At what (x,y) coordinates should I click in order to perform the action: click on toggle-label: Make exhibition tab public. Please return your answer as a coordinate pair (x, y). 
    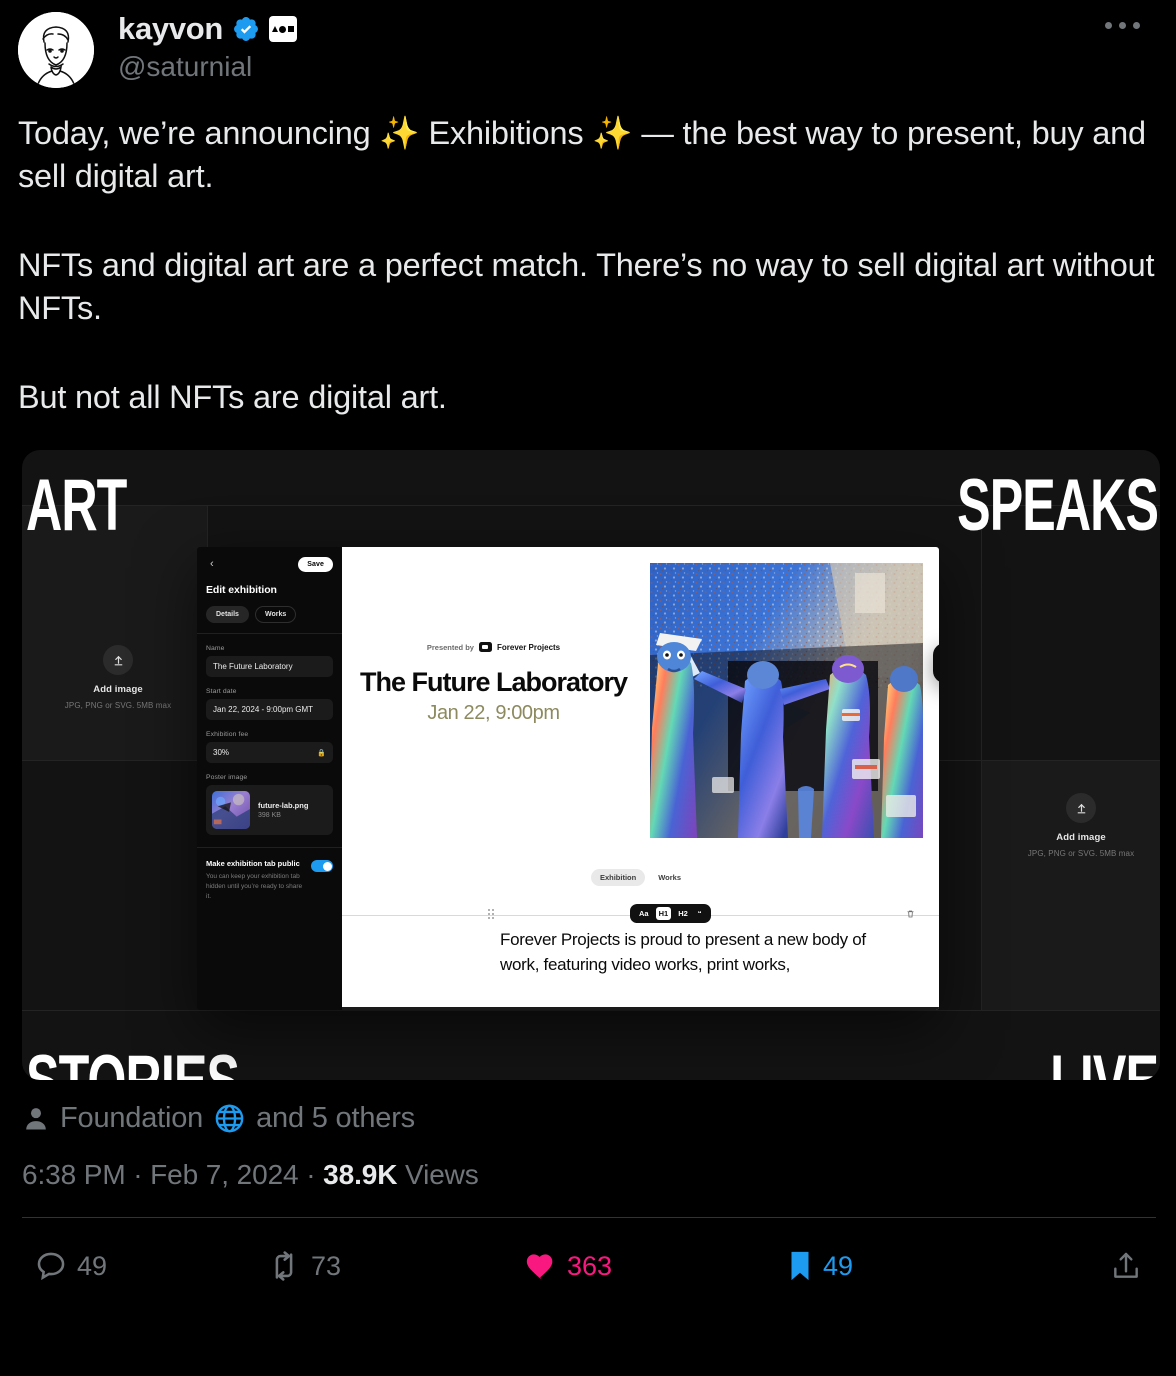
    Looking at the image, I should click on (253, 864).